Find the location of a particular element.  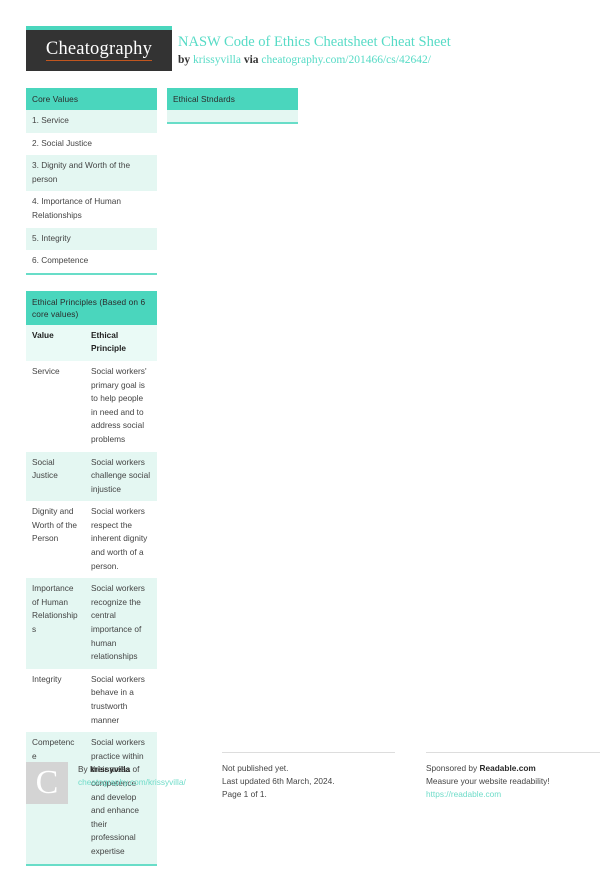

sponsor-line: Sponsored by Readable.com is located at coordinates (513, 768).